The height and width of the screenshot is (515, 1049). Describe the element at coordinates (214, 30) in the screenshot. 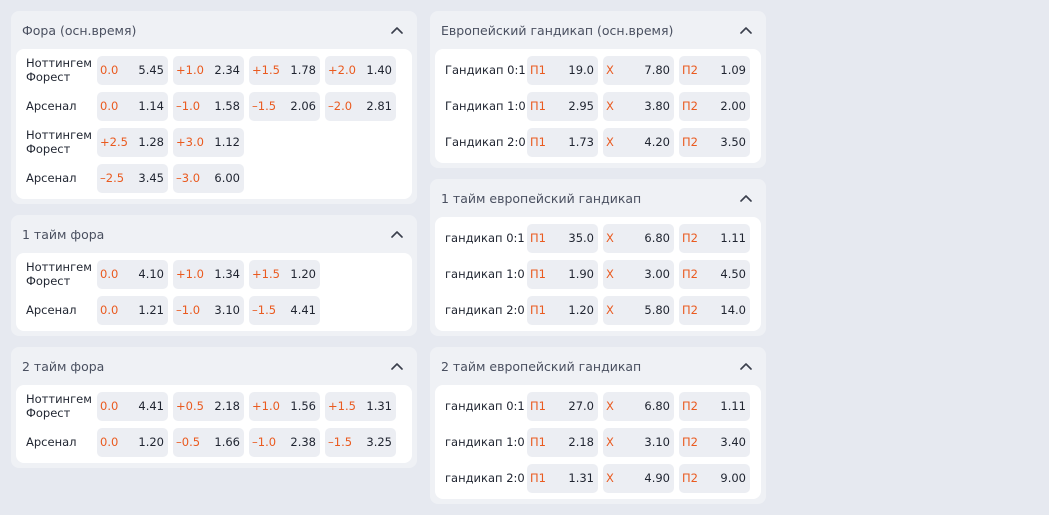

I see `panel-header: Фора (осн.время)` at that location.